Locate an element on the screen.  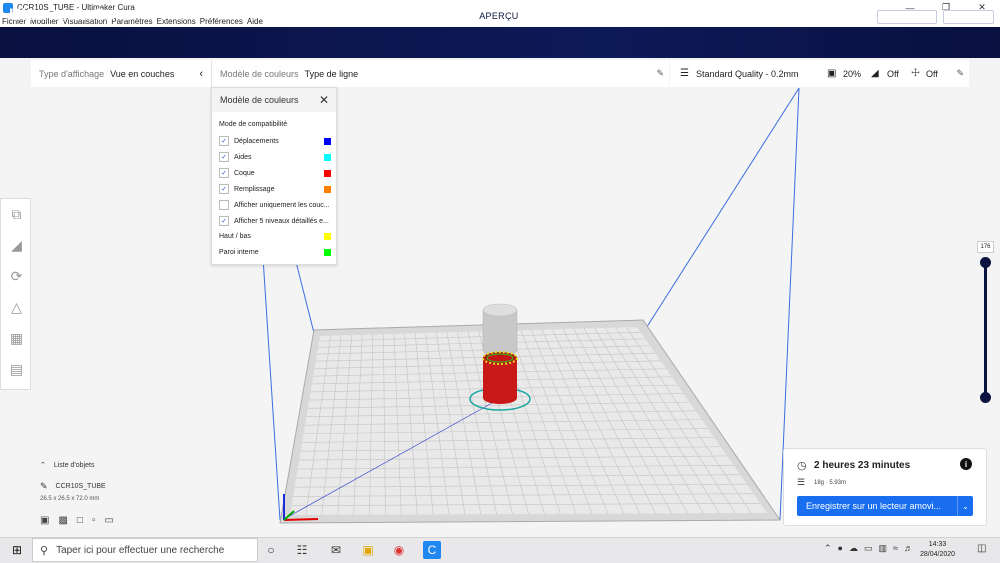
scale-tool-icon: ◢ is located at coordinates (16, 245).